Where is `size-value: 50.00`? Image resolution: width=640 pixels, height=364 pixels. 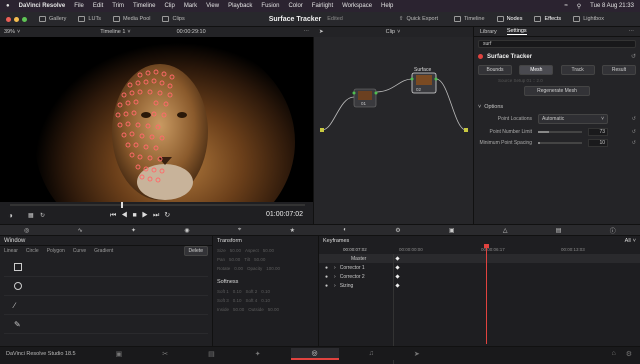
size-value: 50.00 is located at coordinates (235, 250).